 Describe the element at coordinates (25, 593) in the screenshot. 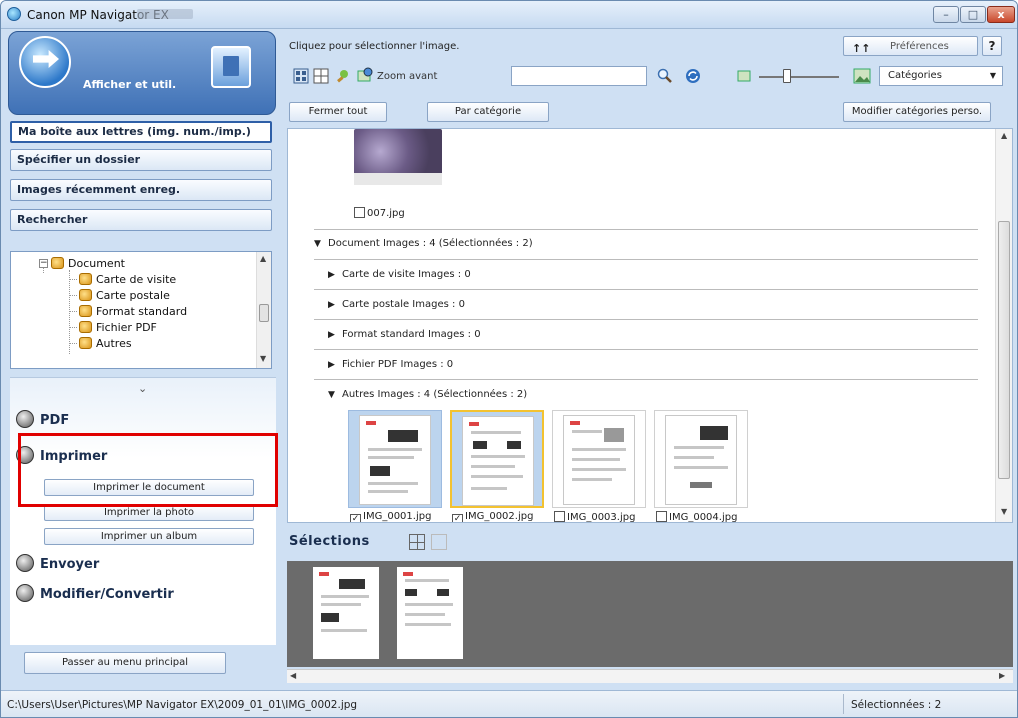

I see `pencil-icon` at that location.